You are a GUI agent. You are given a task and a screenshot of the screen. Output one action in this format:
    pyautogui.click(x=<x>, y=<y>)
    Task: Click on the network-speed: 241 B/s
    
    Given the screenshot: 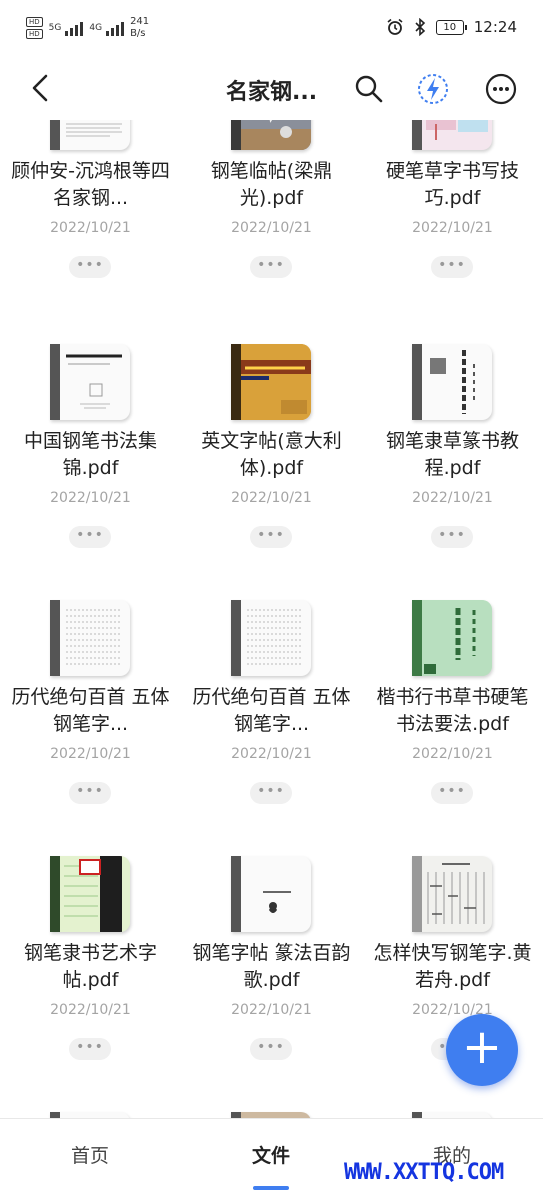 What is the action you would take?
    pyautogui.click(x=139, y=28)
    